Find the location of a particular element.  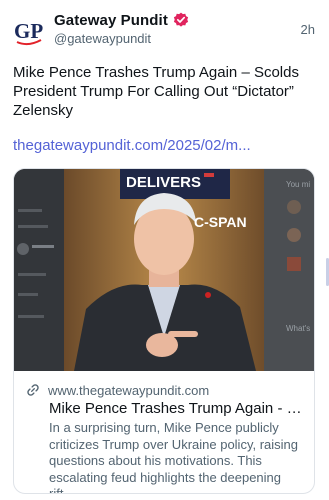

gateway-pundit-logo-icon: GP is located at coordinates (28, 32).